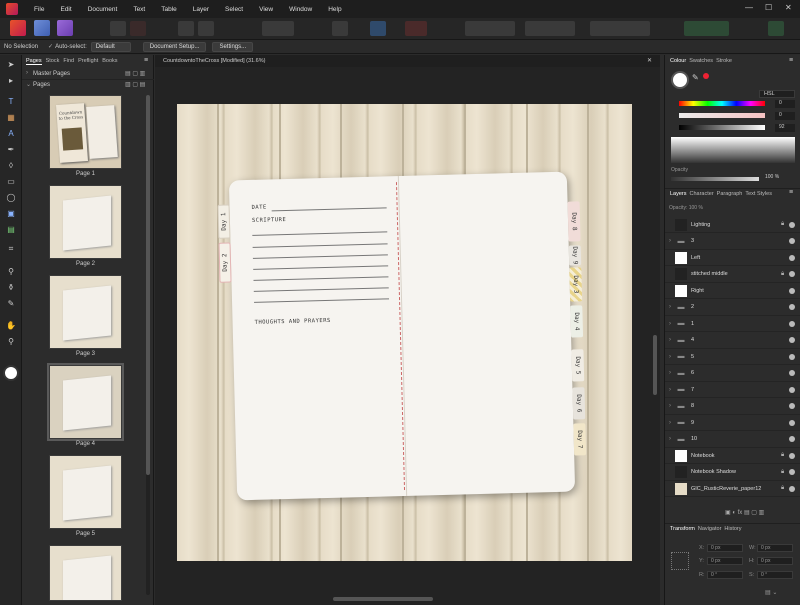 This screenshot has width=800, height=605. I want to click on tab-layers: Layers, so click(678, 195).